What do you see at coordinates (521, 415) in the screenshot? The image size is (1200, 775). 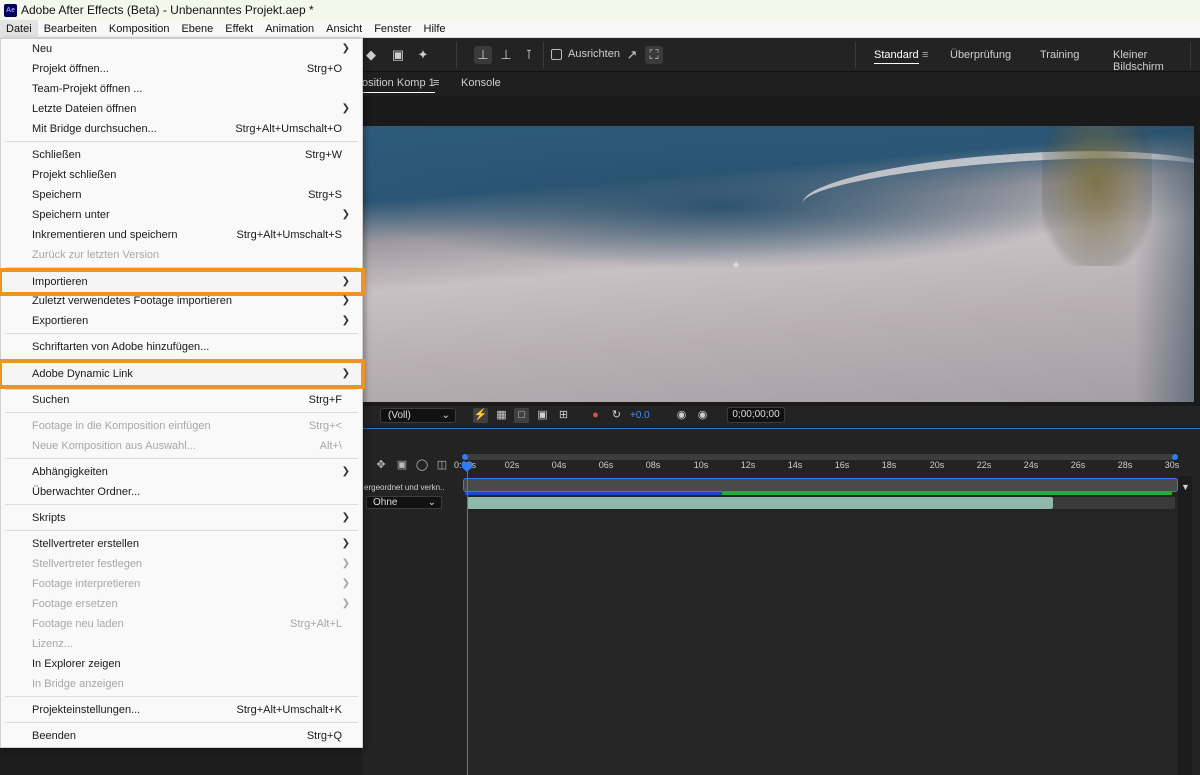 I see `mask-path-visibility-icon: □` at bounding box center [521, 415].